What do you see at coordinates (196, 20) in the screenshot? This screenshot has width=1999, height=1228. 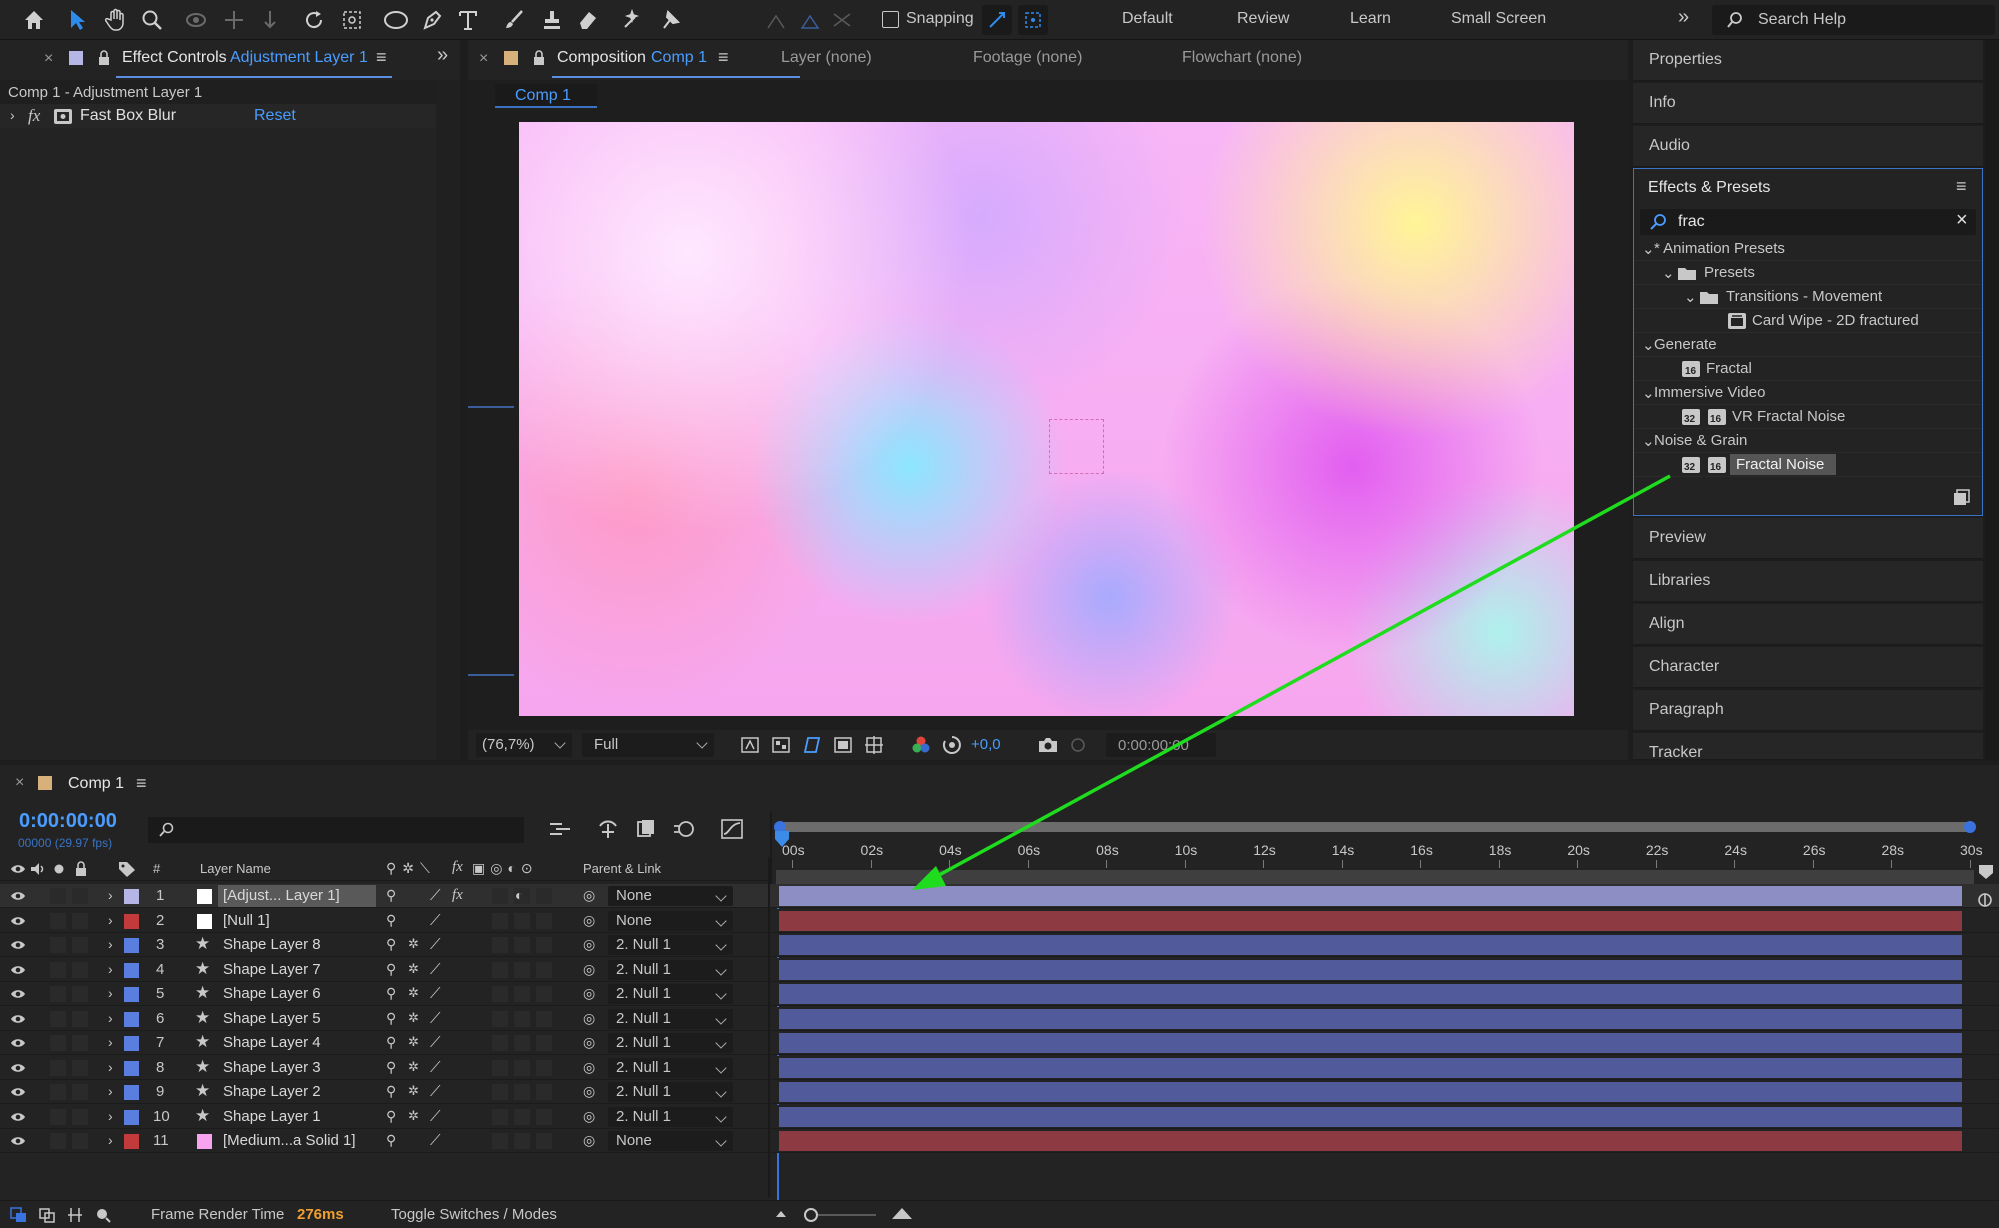 I see `orbit-camera-icon` at bounding box center [196, 20].